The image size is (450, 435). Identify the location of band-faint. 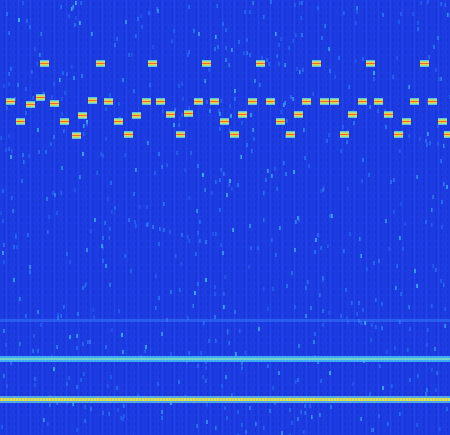
(225, 320).